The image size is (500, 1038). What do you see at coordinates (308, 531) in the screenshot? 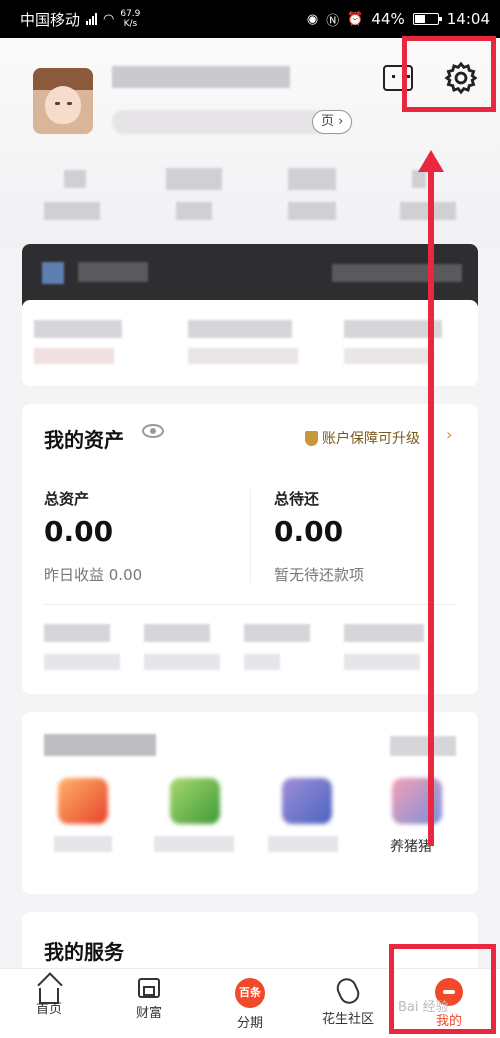
I see `pending-repay-value: 0.00` at bounding box center [308, 531].